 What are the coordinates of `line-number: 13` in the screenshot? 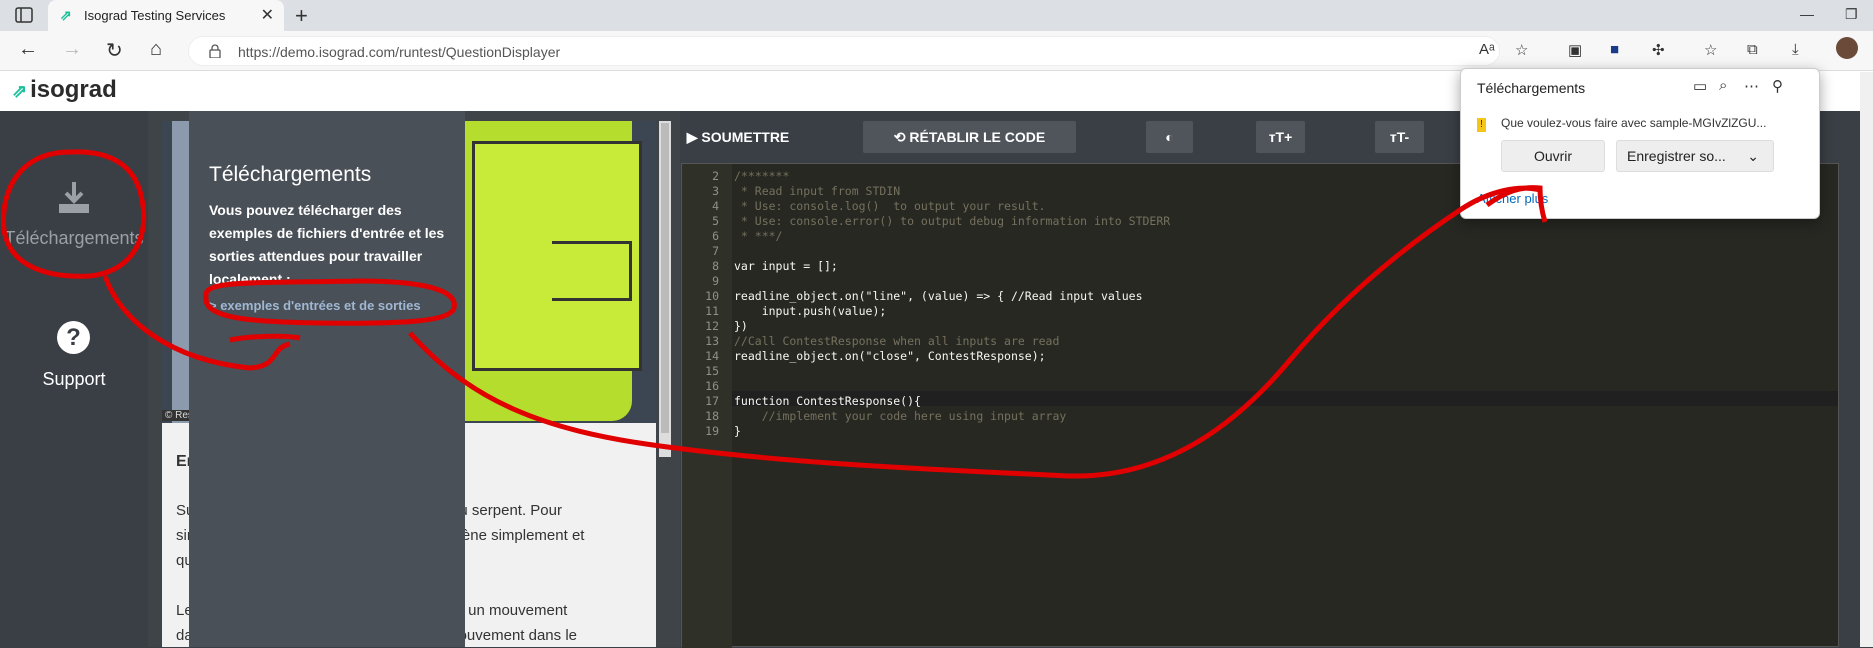 It's located at (712, 341).